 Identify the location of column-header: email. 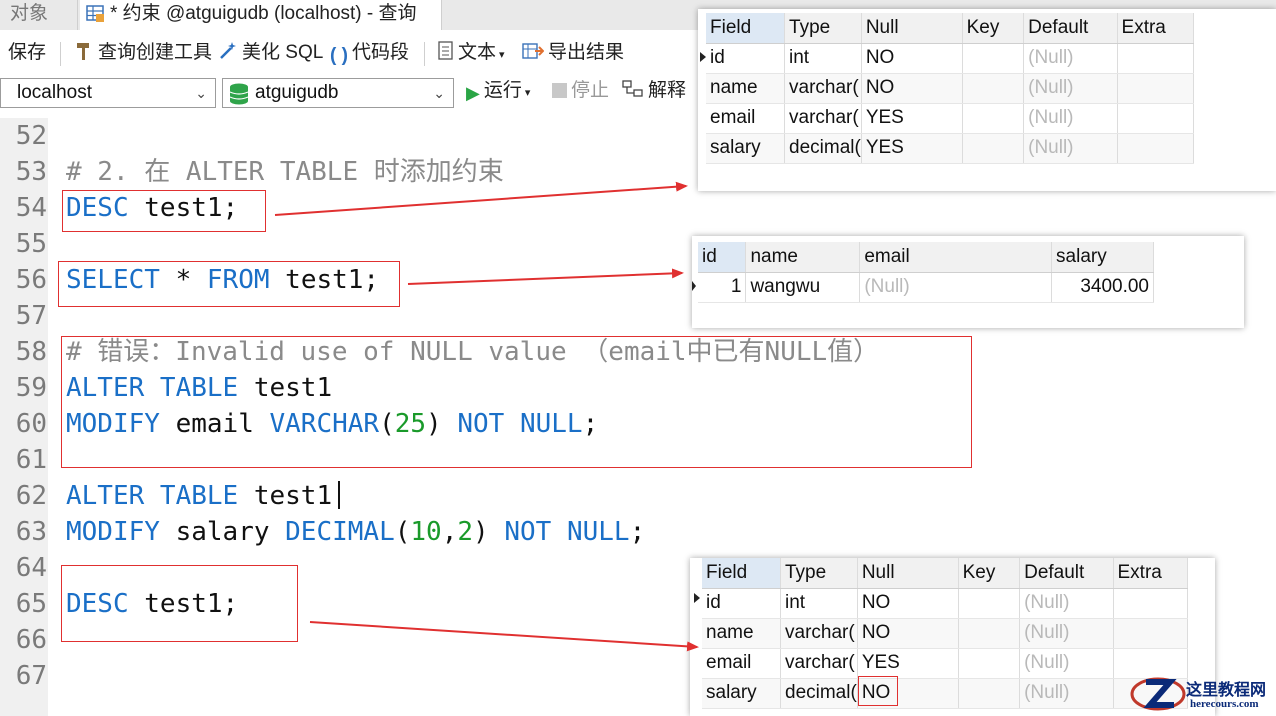
(956, 257).